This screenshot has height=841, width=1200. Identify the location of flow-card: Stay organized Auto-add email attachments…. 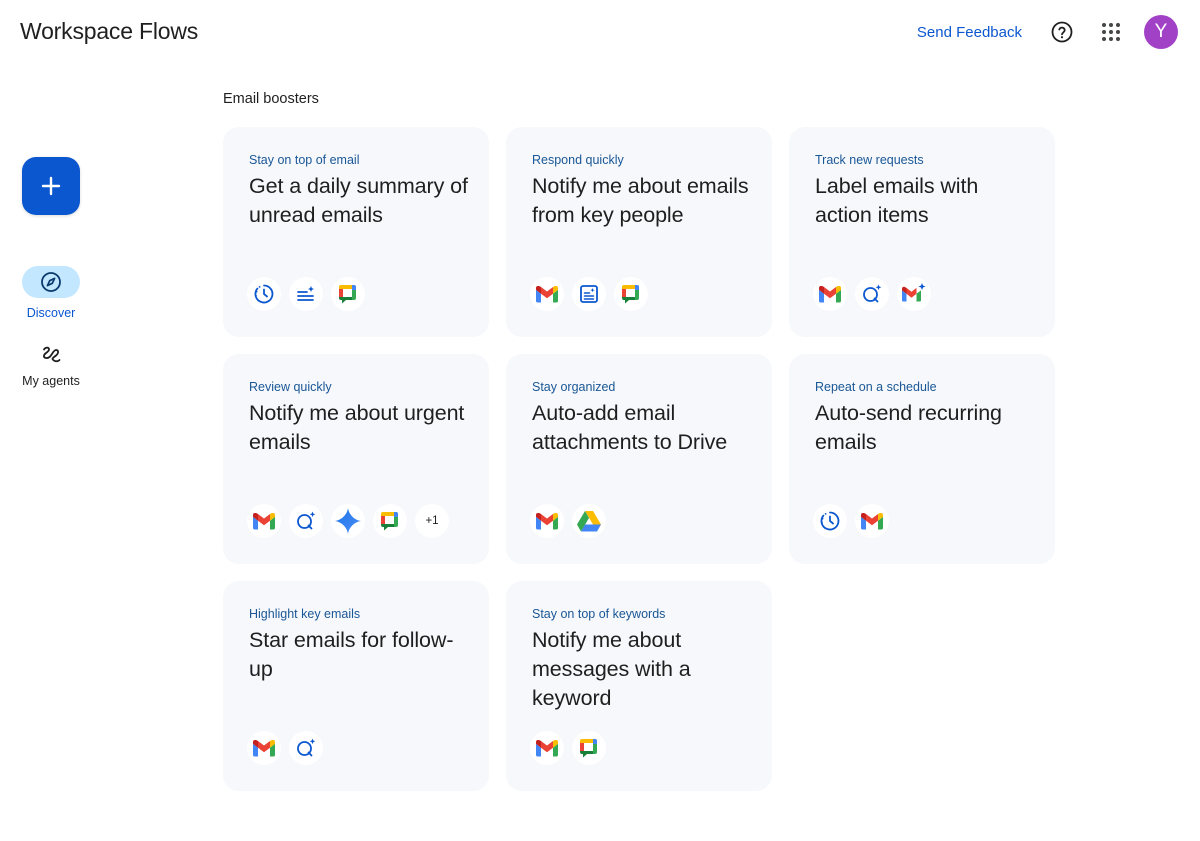
(639, 459).